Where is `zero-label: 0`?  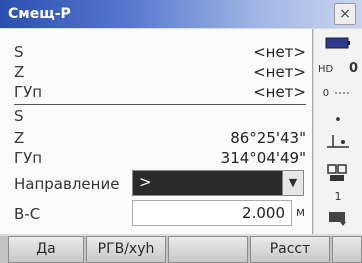 zero-label: 0 is located at coordinates (353, 68).